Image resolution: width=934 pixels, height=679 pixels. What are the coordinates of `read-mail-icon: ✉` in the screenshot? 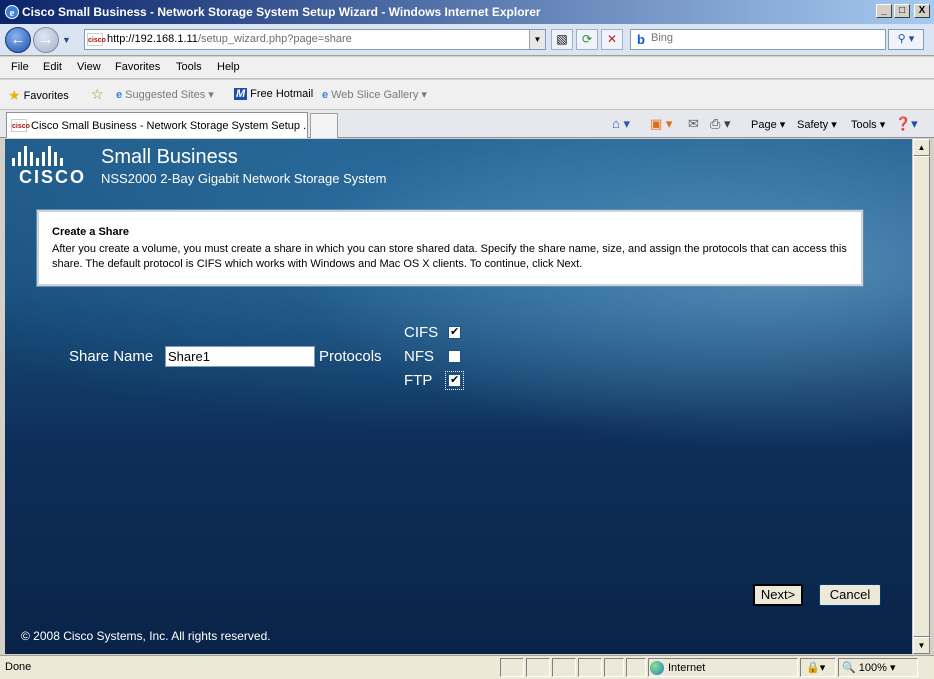 It's located at (693, 124).